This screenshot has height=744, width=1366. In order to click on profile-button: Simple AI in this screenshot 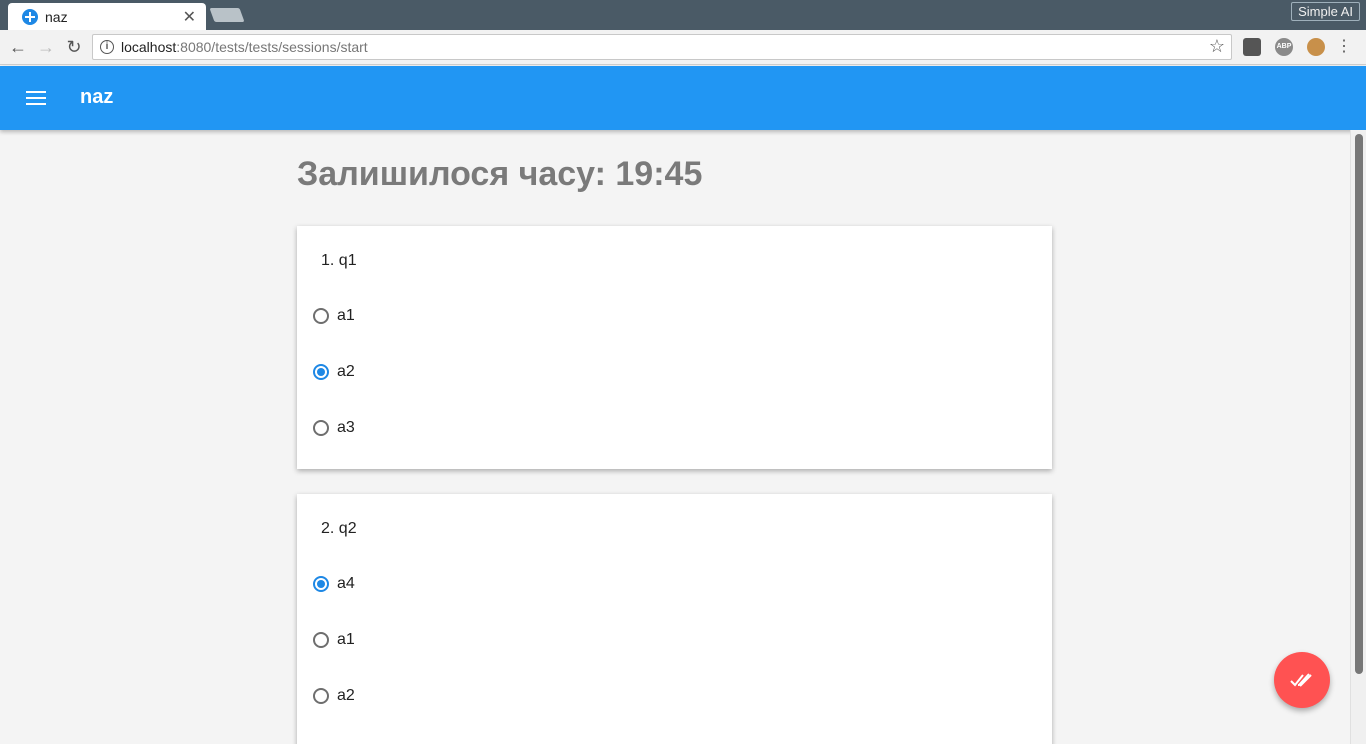, I will do `click(1325, 11)`.